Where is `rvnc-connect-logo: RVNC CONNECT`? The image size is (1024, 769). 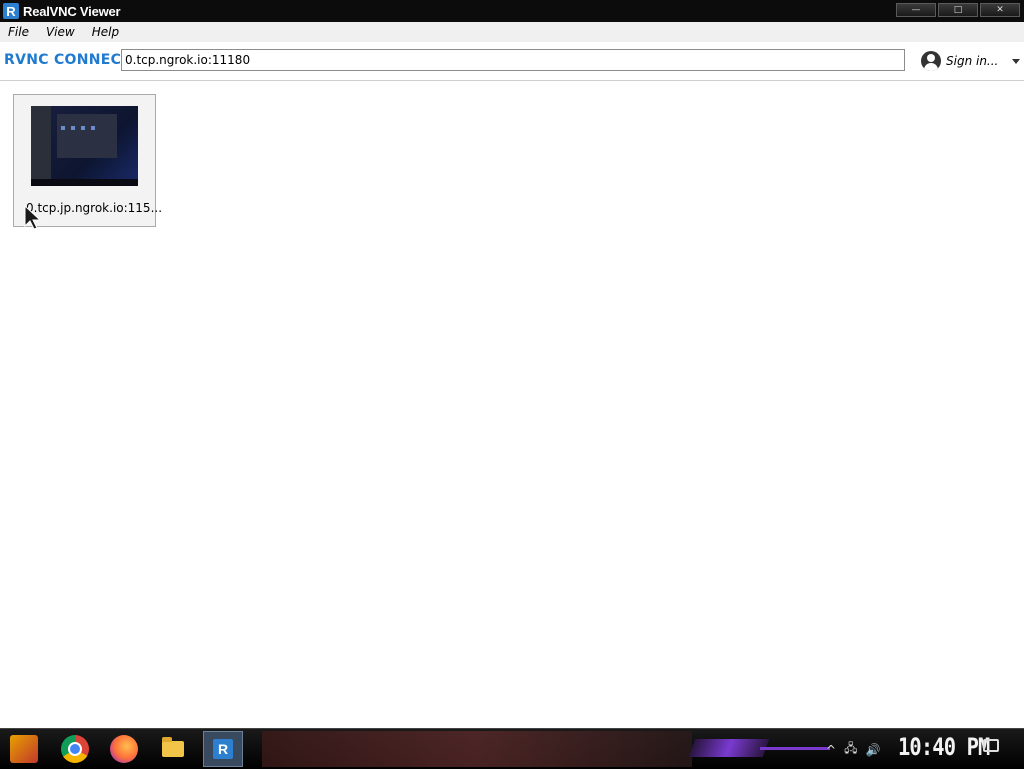 rvnc-connect-logo: RVNC CONNECT is located at coordinates (68, 60).